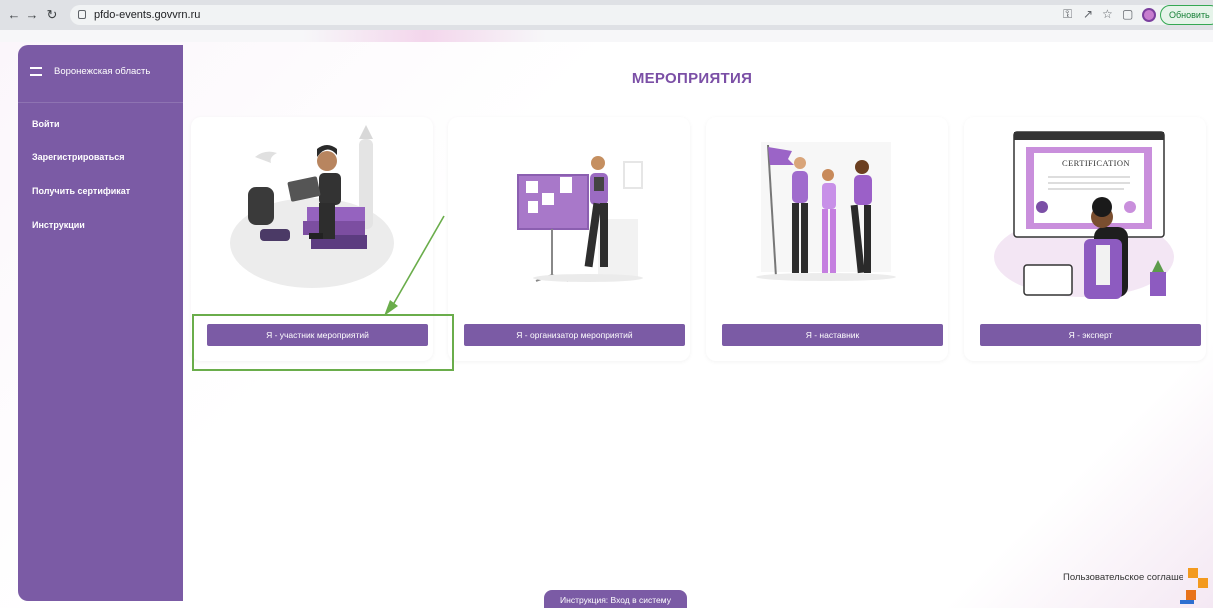  What do you see at coordinates (625, 15) in the screenshot?
I see `address-bar: pfdo-events.govvrn.ru` at bounding box center [625, 15].